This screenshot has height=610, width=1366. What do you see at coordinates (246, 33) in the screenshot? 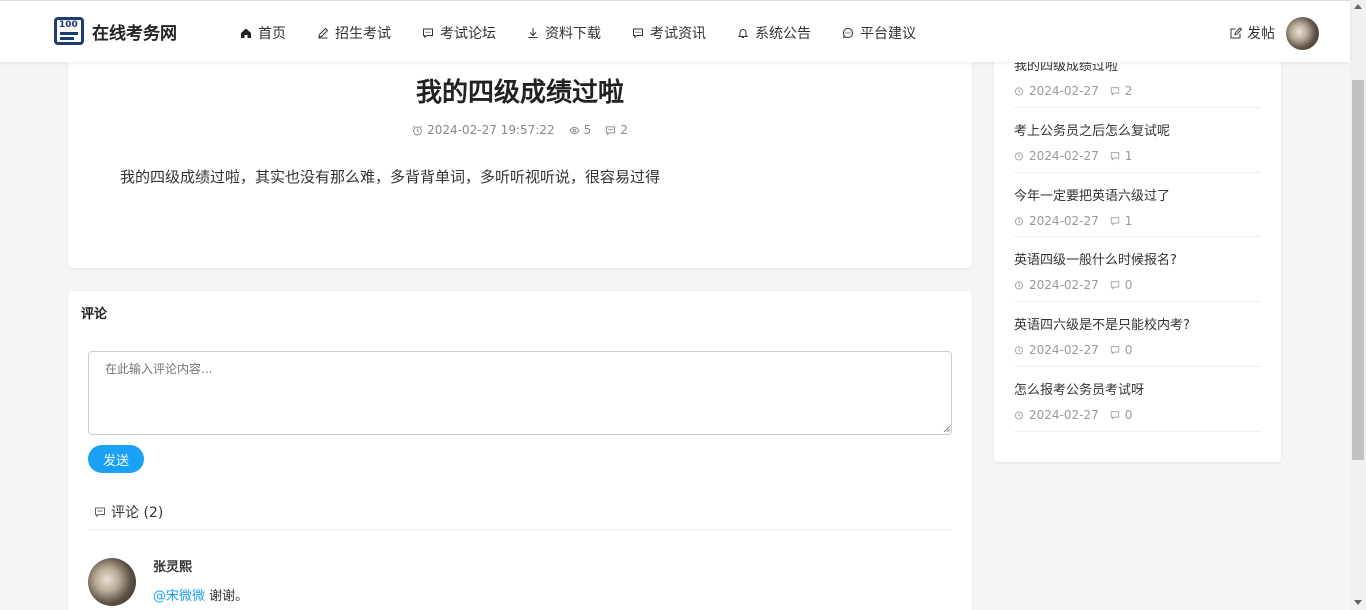
I see `home-icon` at bounding box center [246, 33].